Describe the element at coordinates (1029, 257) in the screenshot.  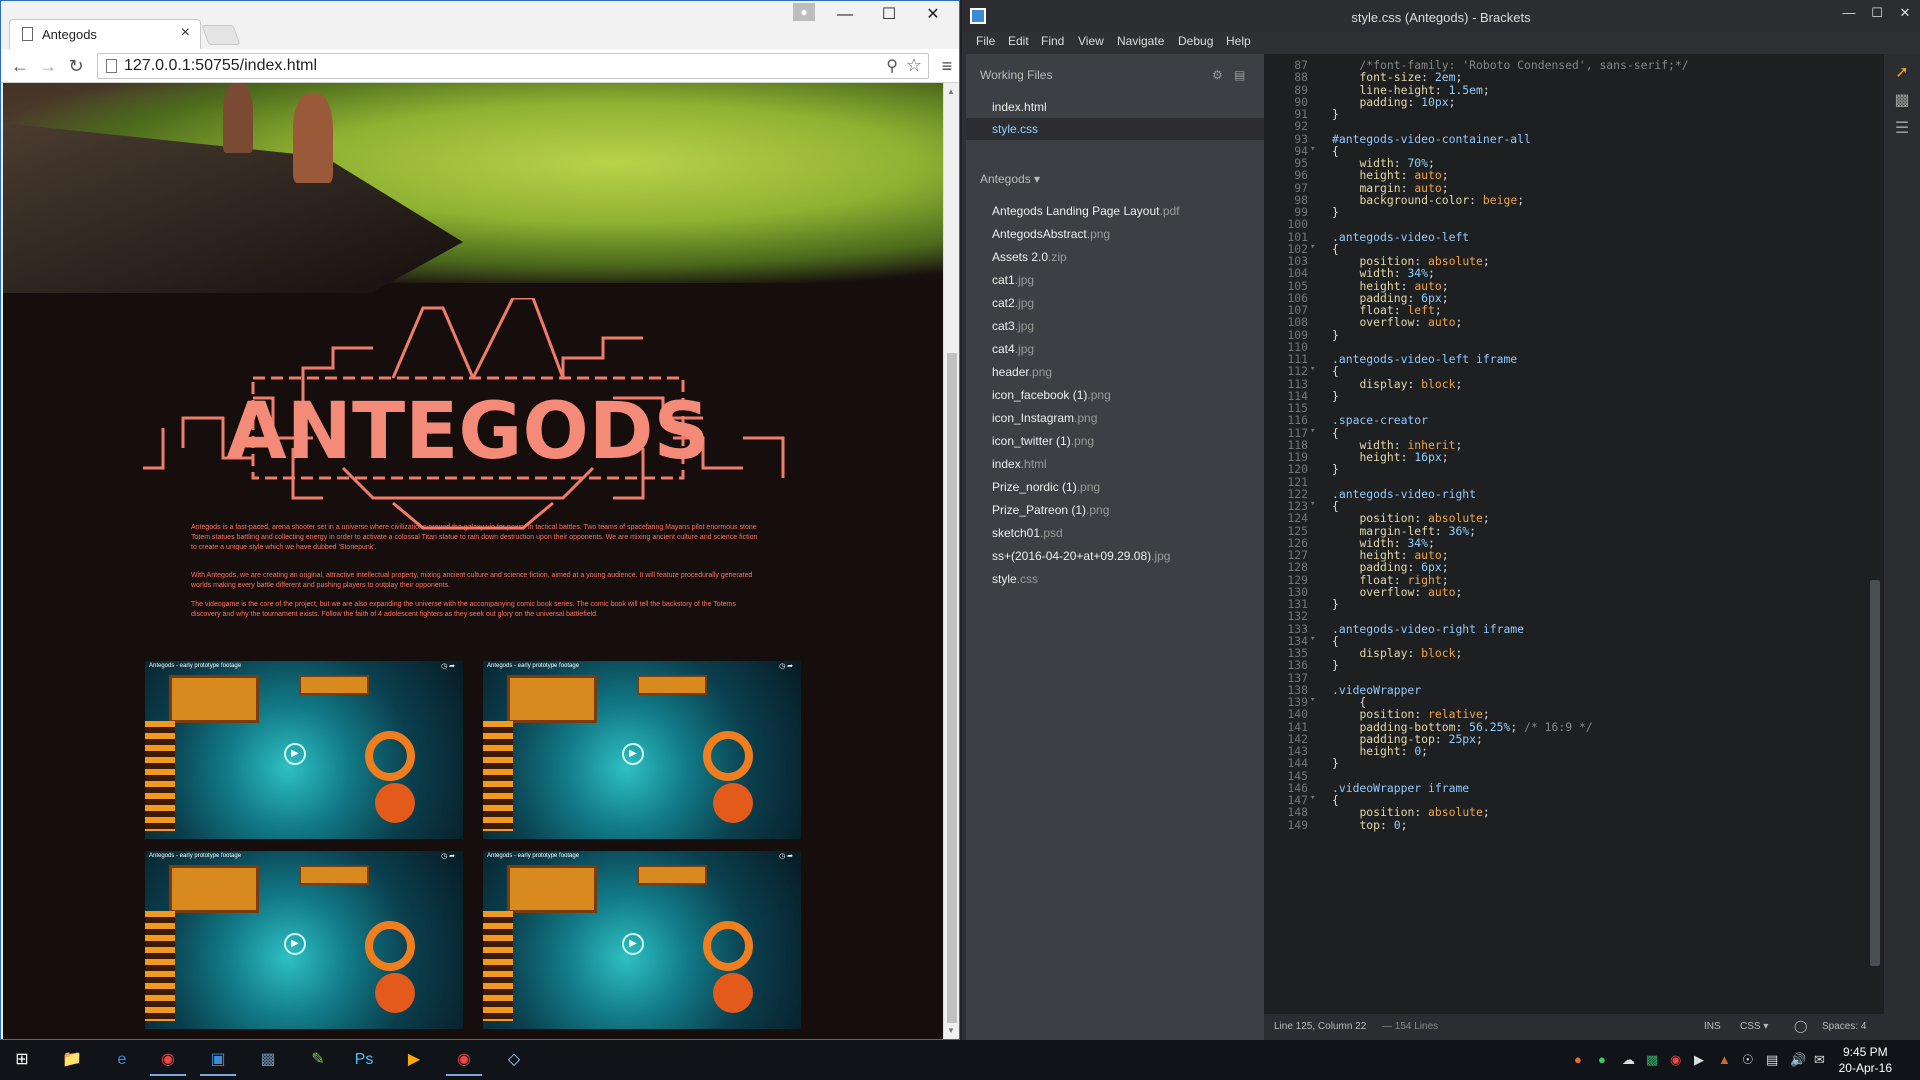
I see `file-tree-item: Assets 2.0.zip` at that location.